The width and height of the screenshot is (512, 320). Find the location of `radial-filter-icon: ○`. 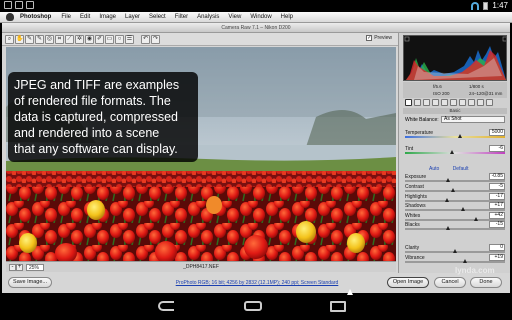

radial-filter-icon: ○ is located at coordinates (119, 39).